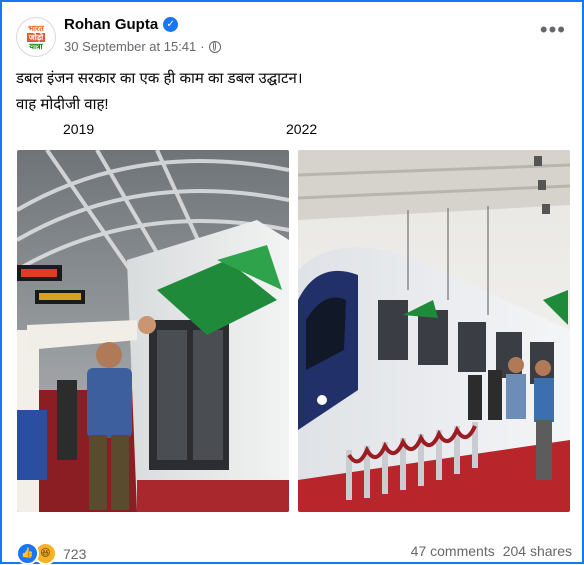 This screenshot has width=584, height=565. I want to click on avatar-text-3: यात्रा, so click(36, 46).